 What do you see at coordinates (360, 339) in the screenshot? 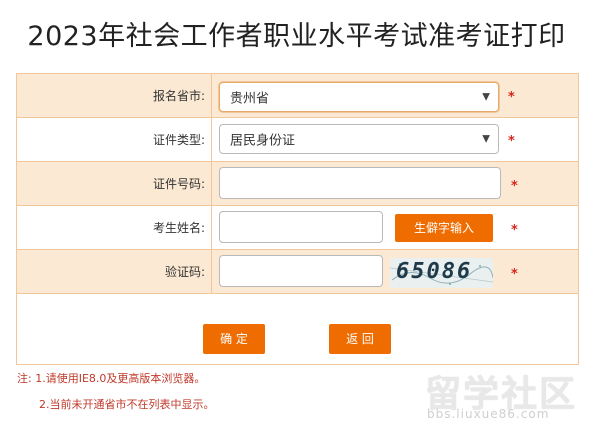
I see `back-button: 返 回` at bounding box center [360, 339].